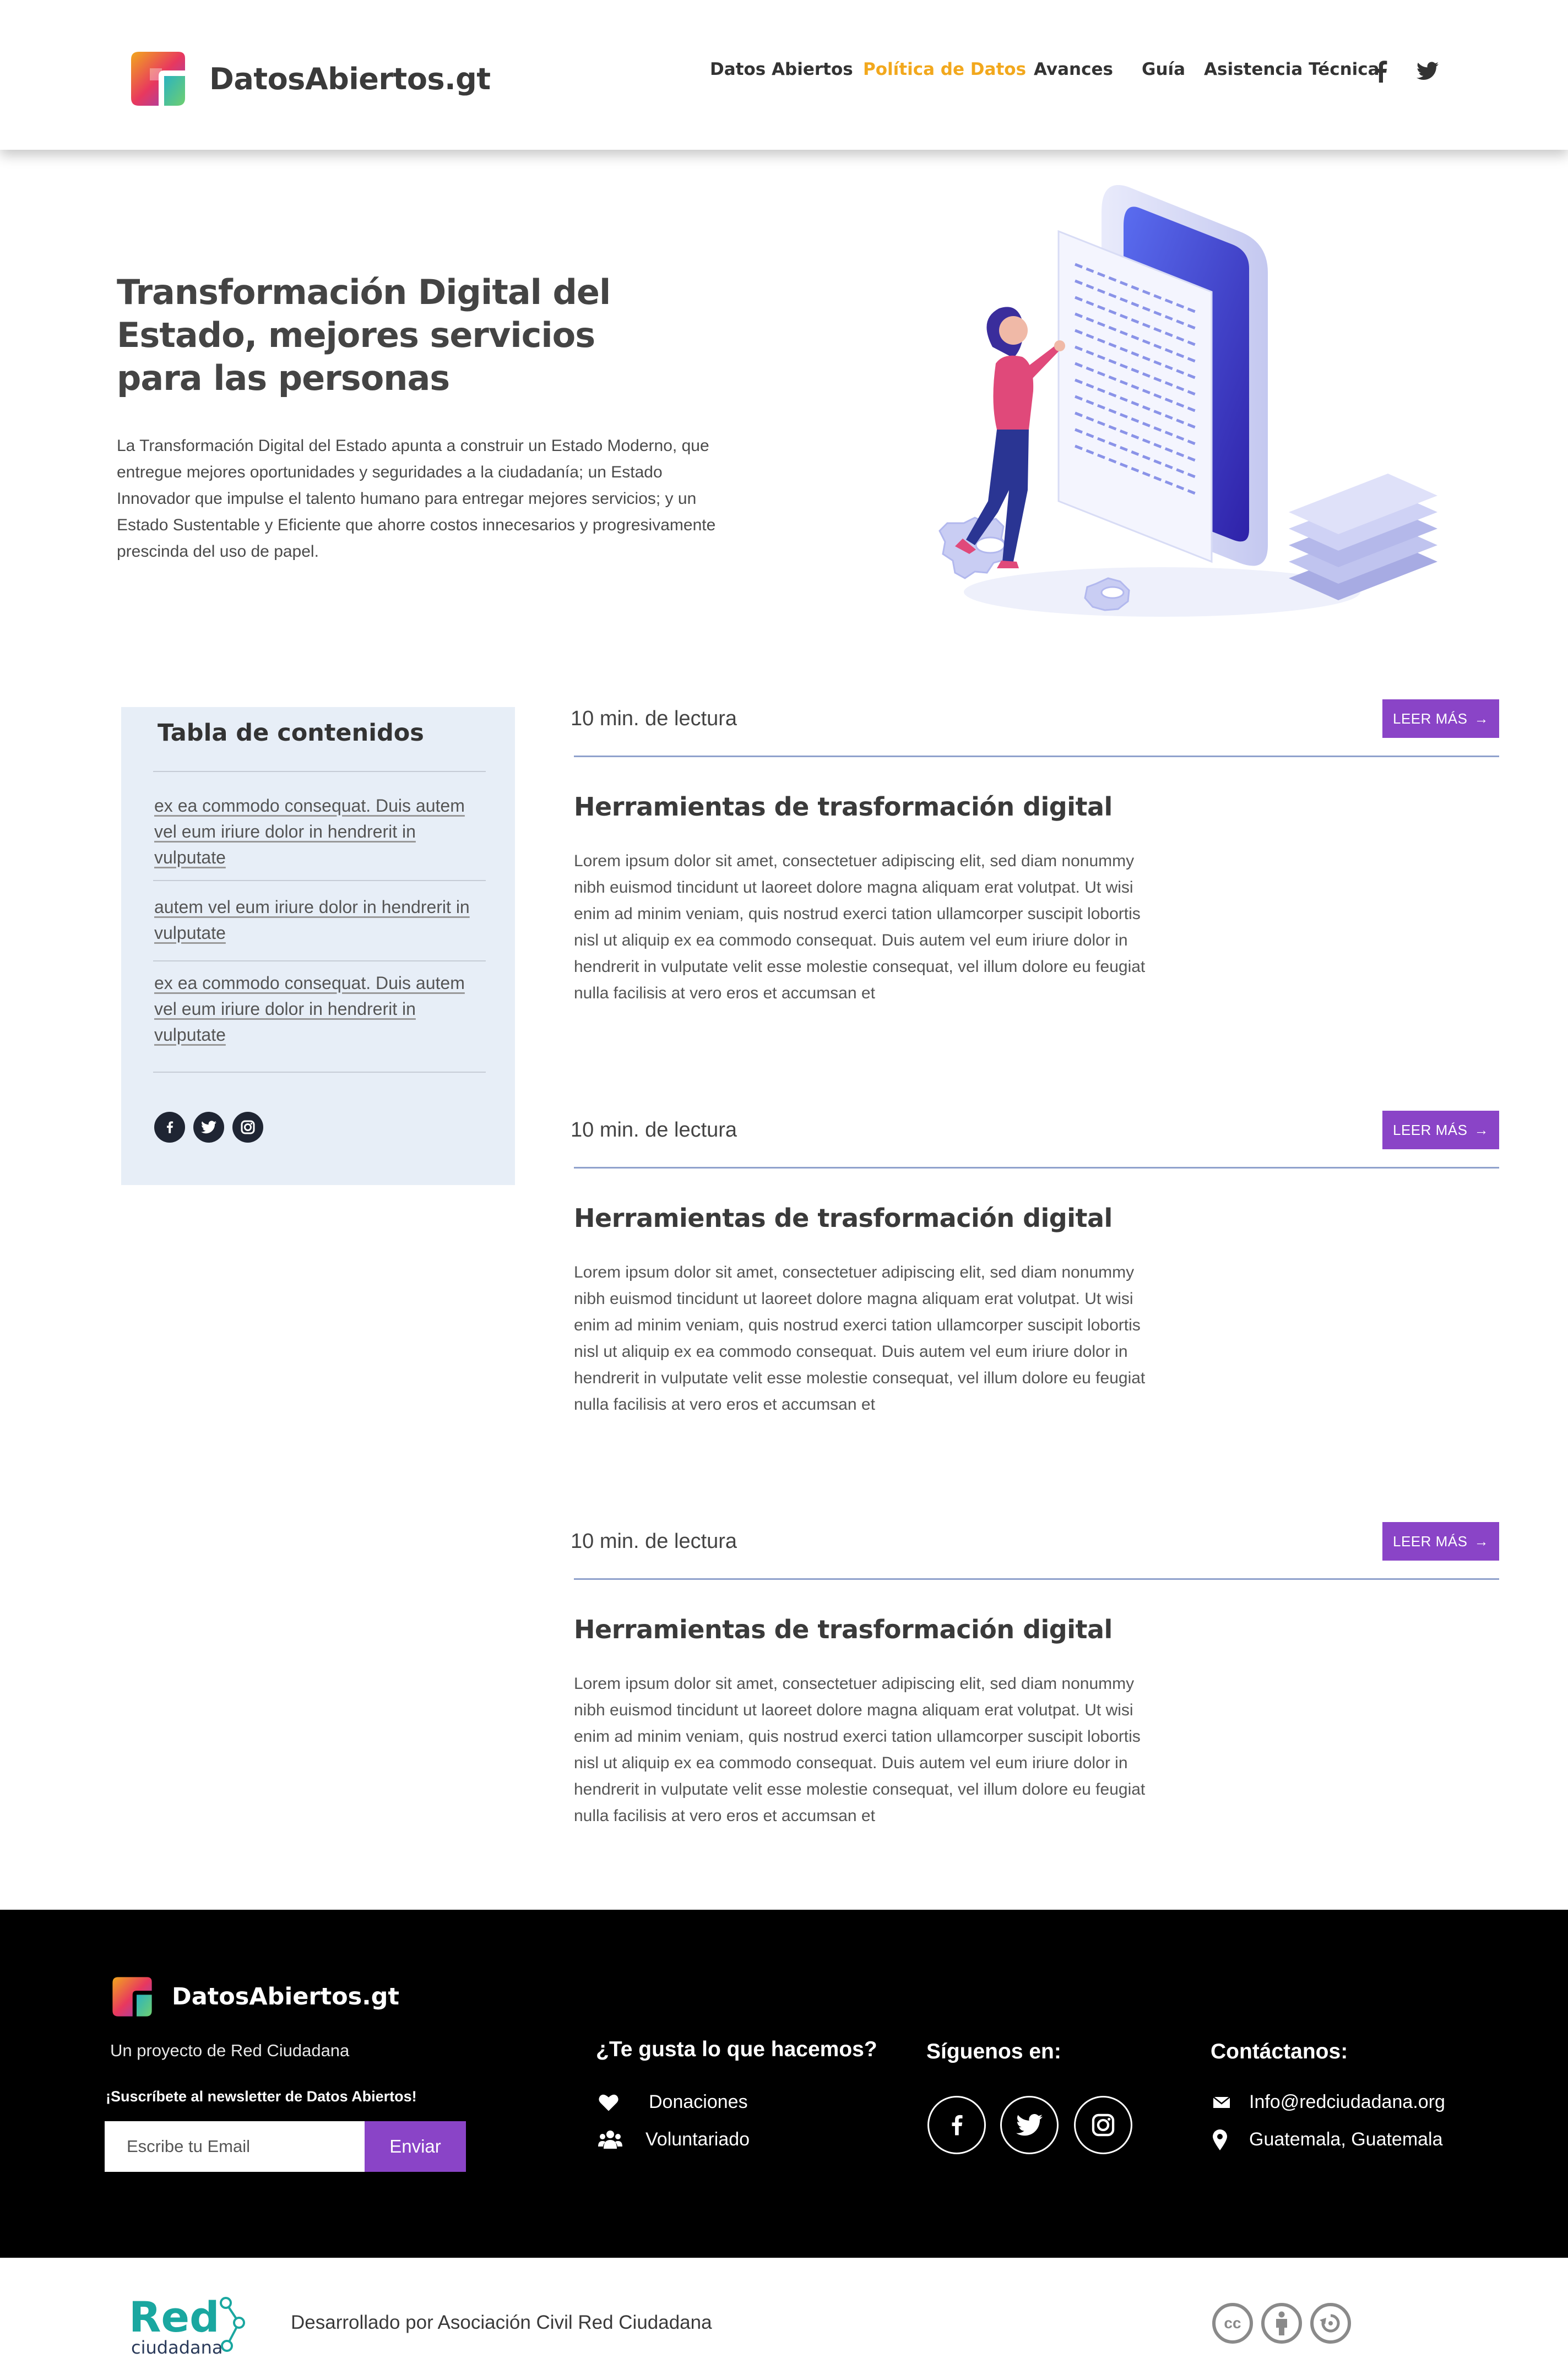  What do you see at coordinates (1163, 69) in the screenshot?
I see `nav-item-guia: Guía` at bounding box center [1163, 69].